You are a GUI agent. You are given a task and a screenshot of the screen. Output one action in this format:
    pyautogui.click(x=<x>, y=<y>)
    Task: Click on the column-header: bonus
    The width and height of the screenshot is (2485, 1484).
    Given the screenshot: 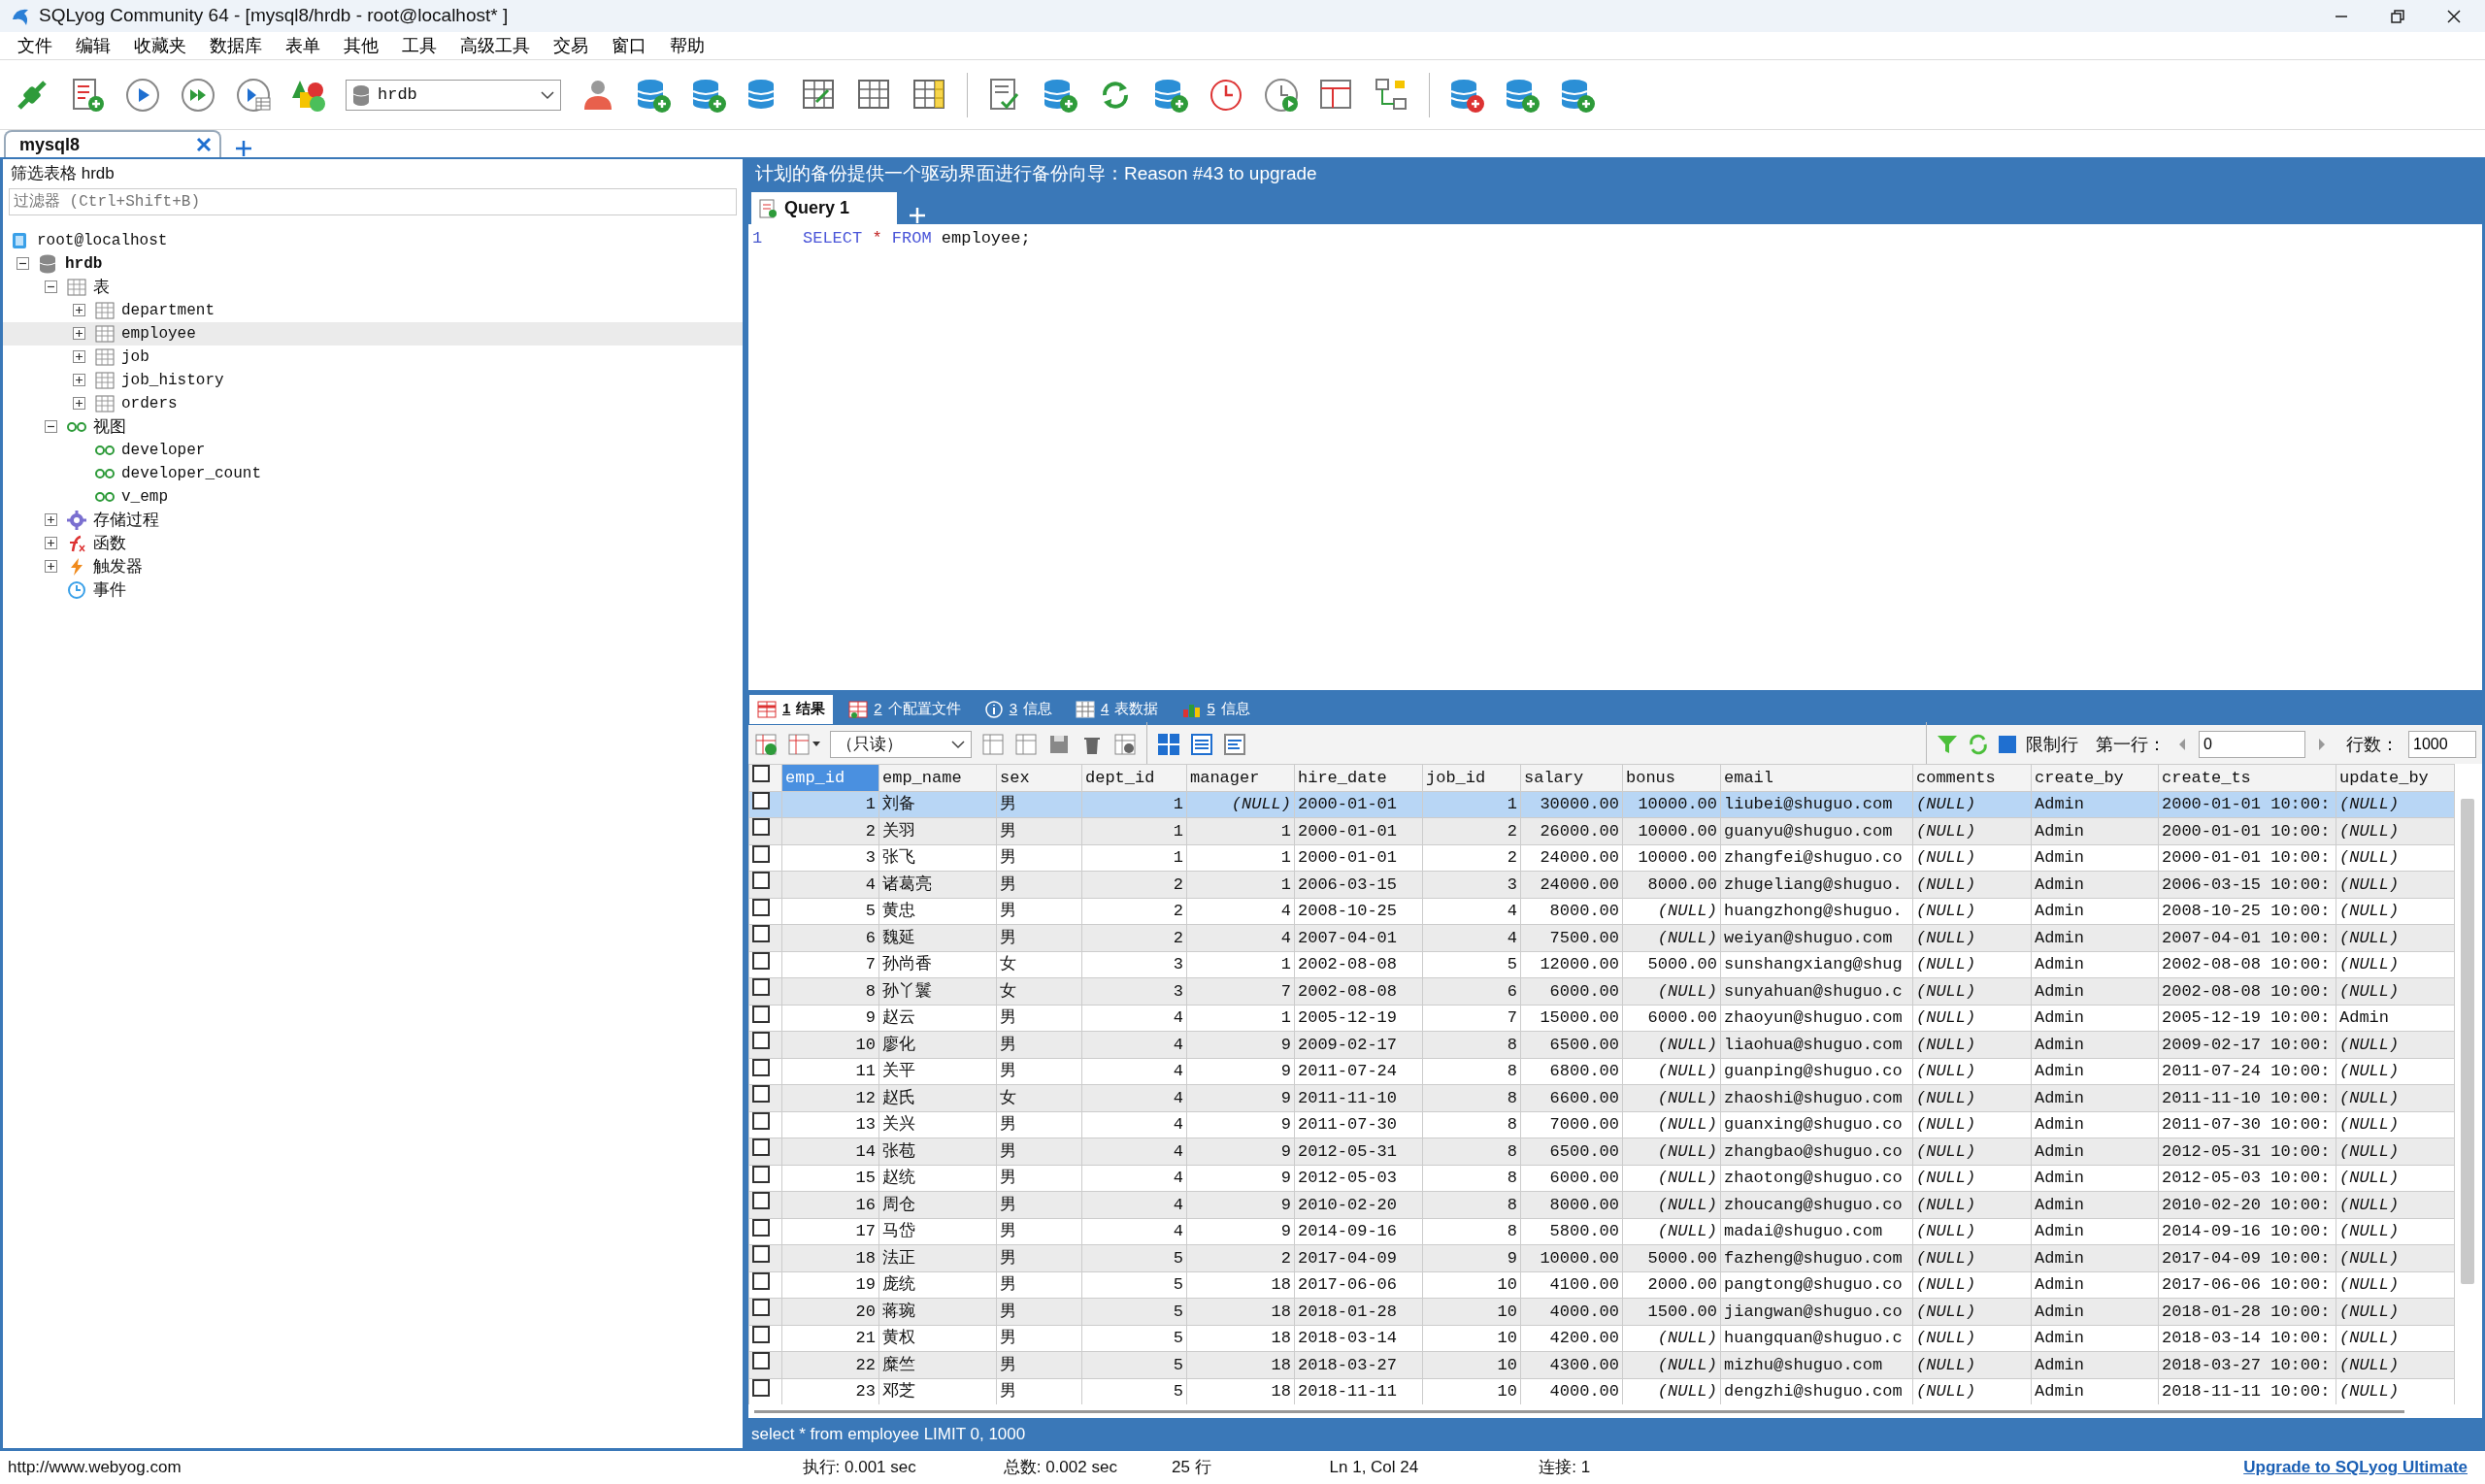 What is the action you would take?
    pyautogui.click(x=1672, y=777)
    